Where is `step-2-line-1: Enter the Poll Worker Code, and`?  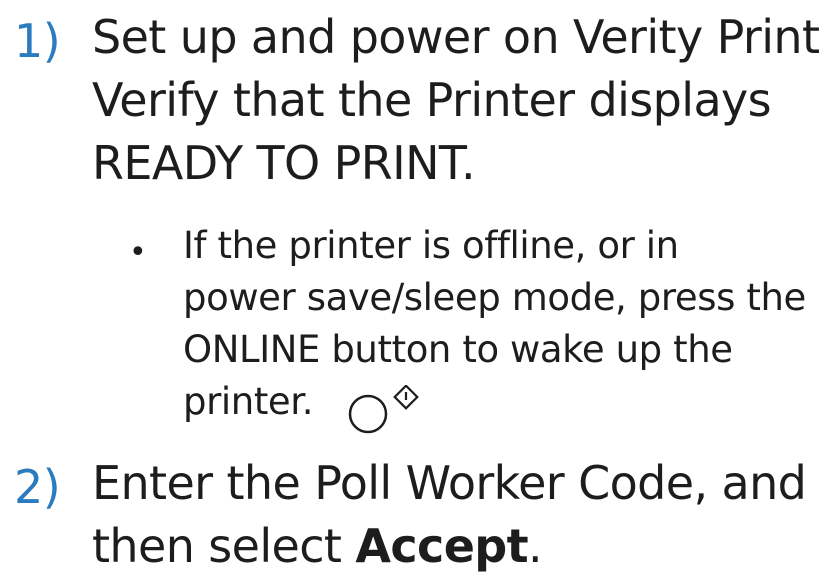 step-2-line-1: Enter the Poll Worker Code, and is located at coordinates (449, 483).